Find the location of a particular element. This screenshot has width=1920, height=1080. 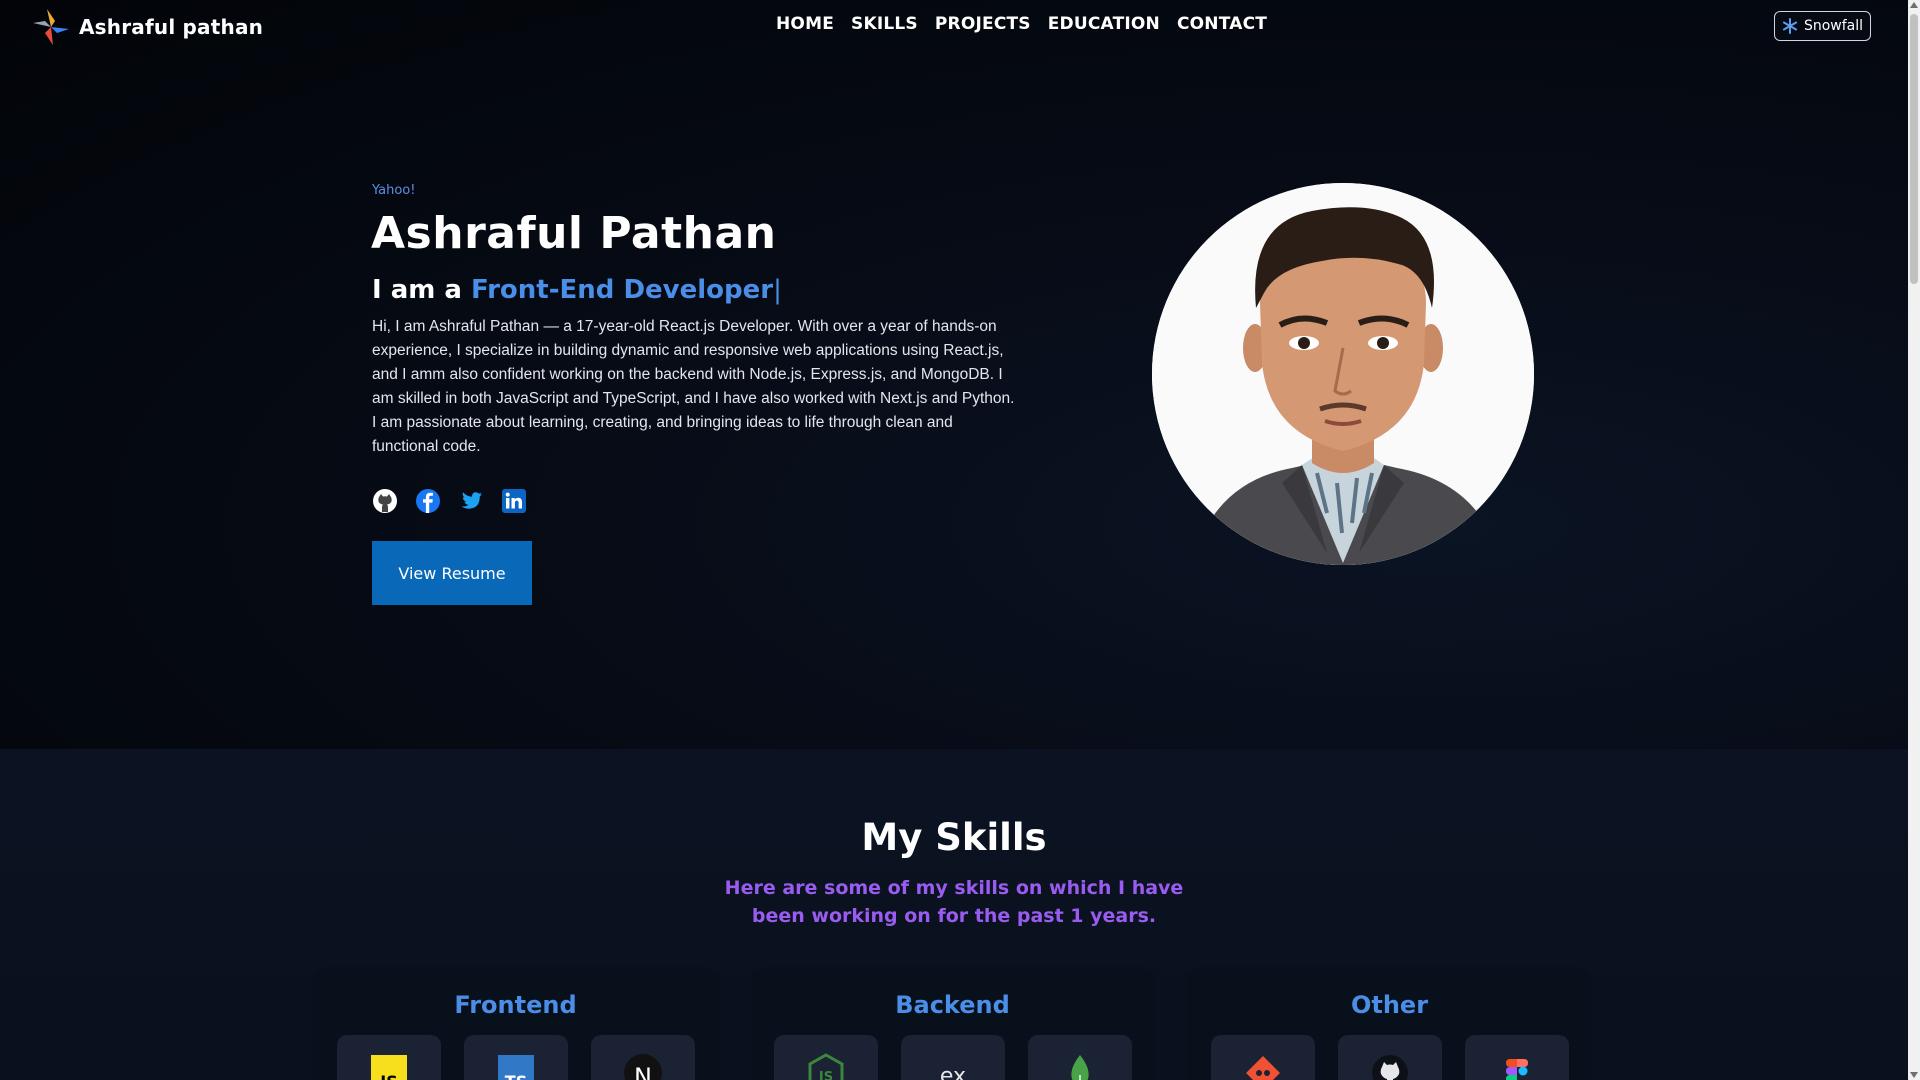

snowfall-label: Snowfall is located at coordinates (1833, 26).